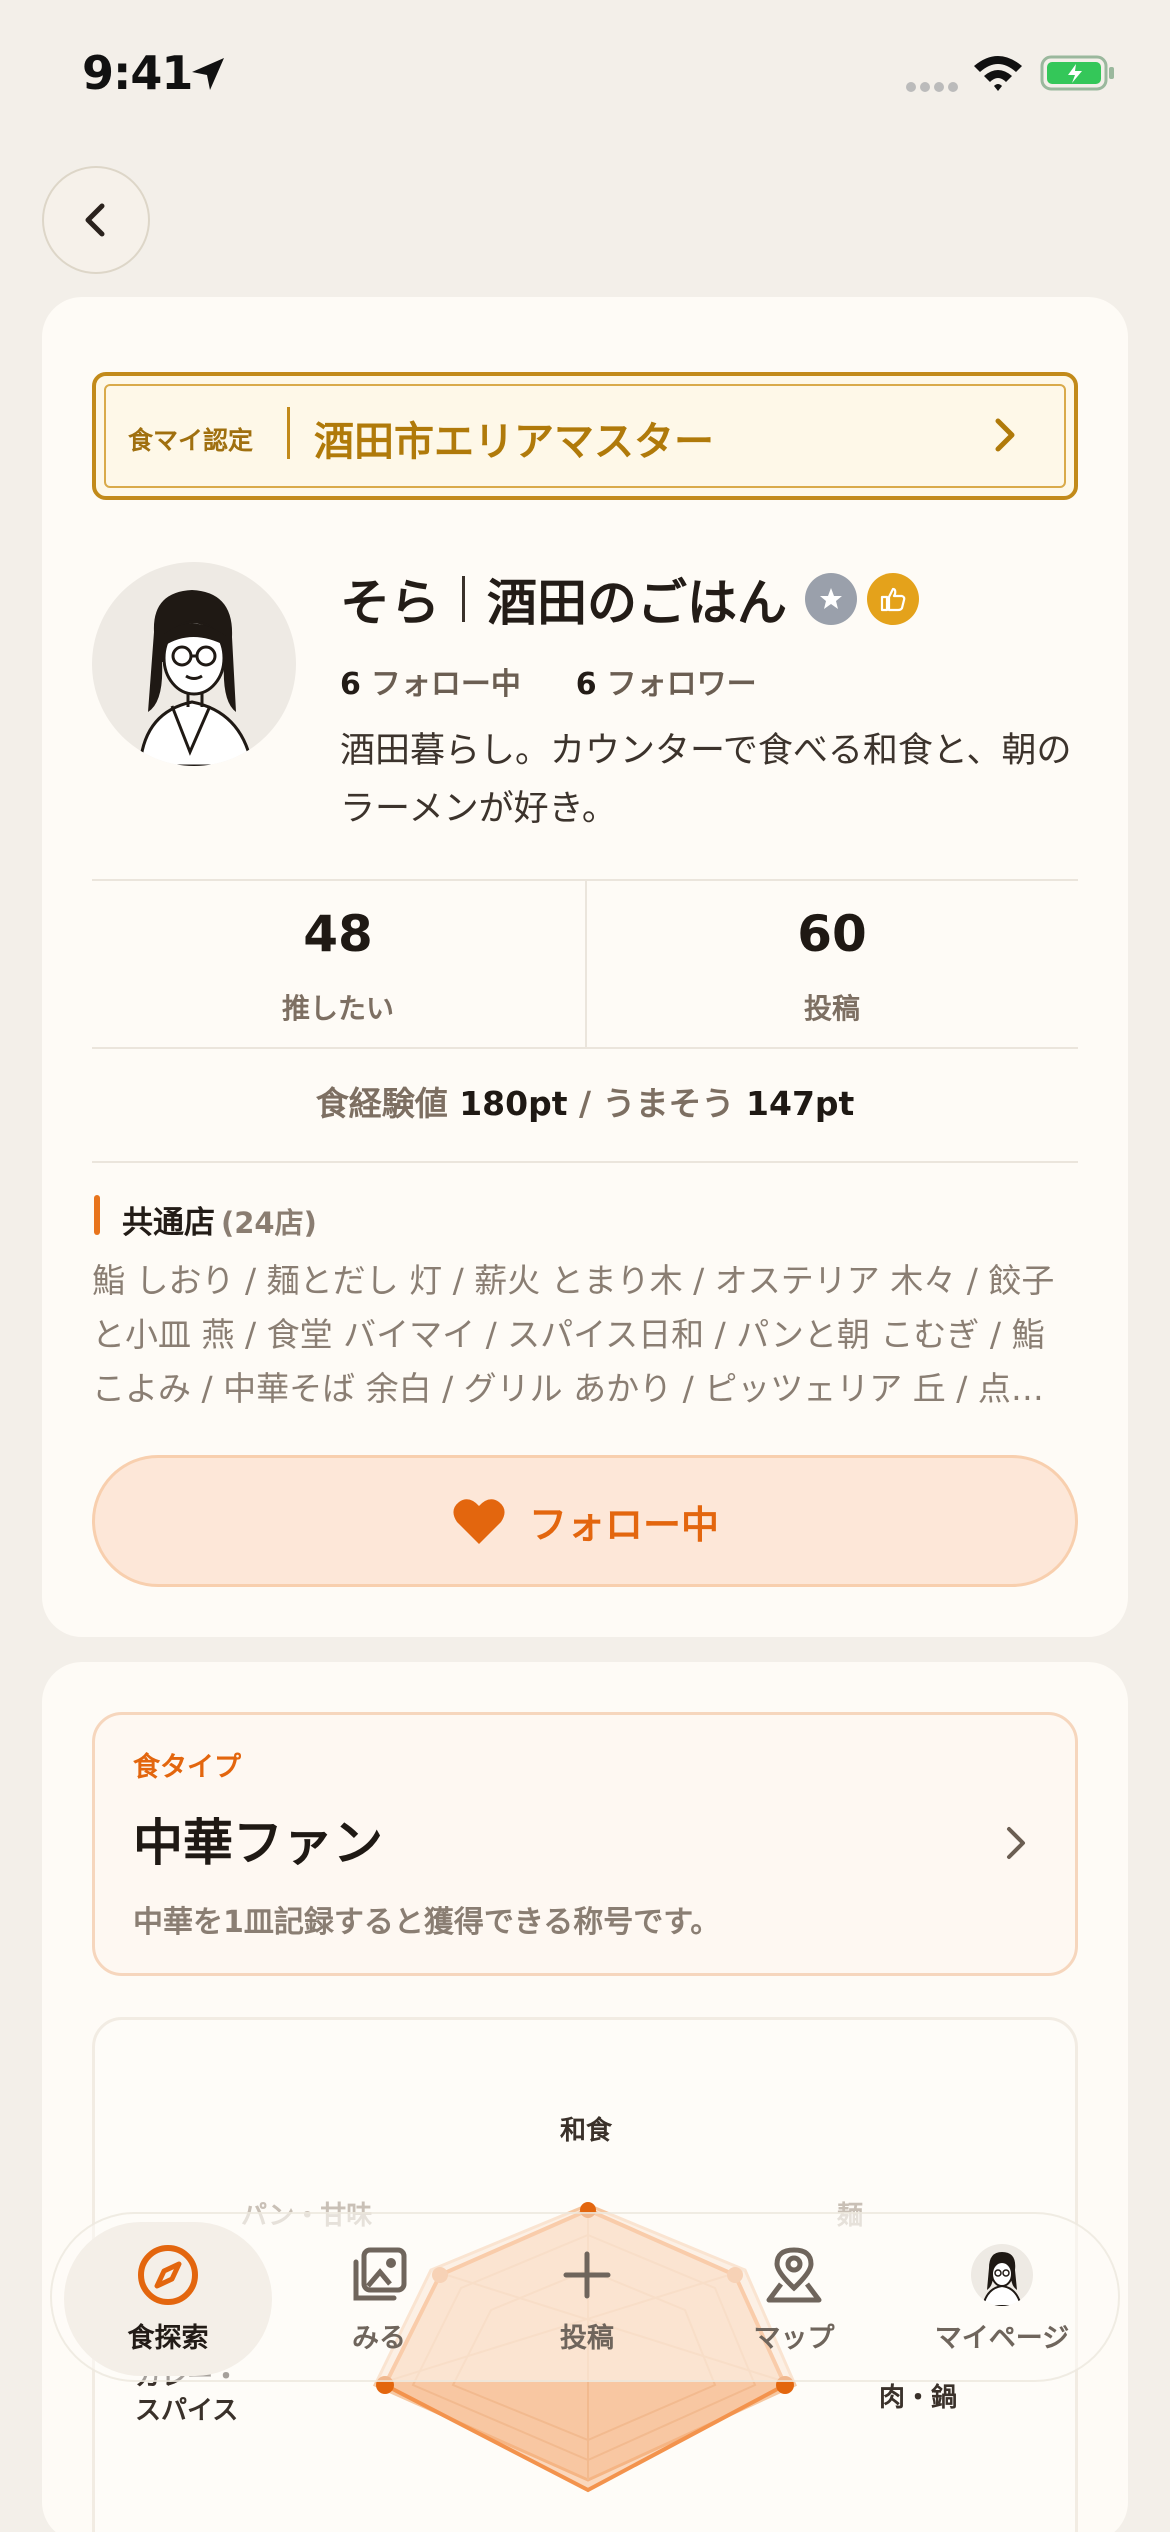  What do you see at coordinates (97, 1215) in the screenshot?
I see `section-accent-bar` at bounding box center [97, 1215].